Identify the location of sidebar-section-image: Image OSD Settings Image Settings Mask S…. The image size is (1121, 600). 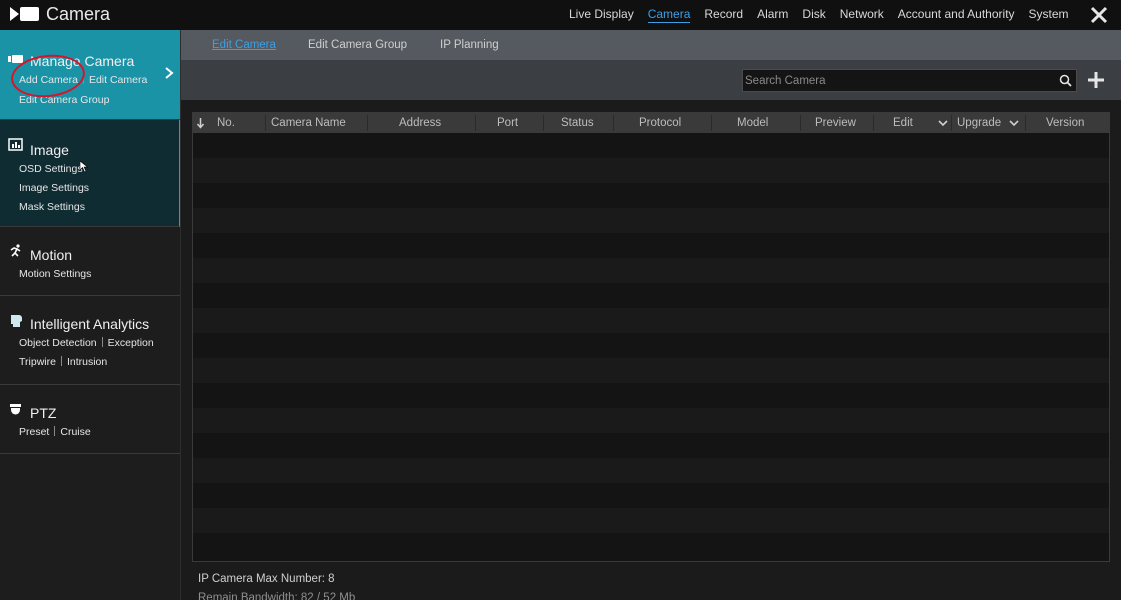
(90, 173).